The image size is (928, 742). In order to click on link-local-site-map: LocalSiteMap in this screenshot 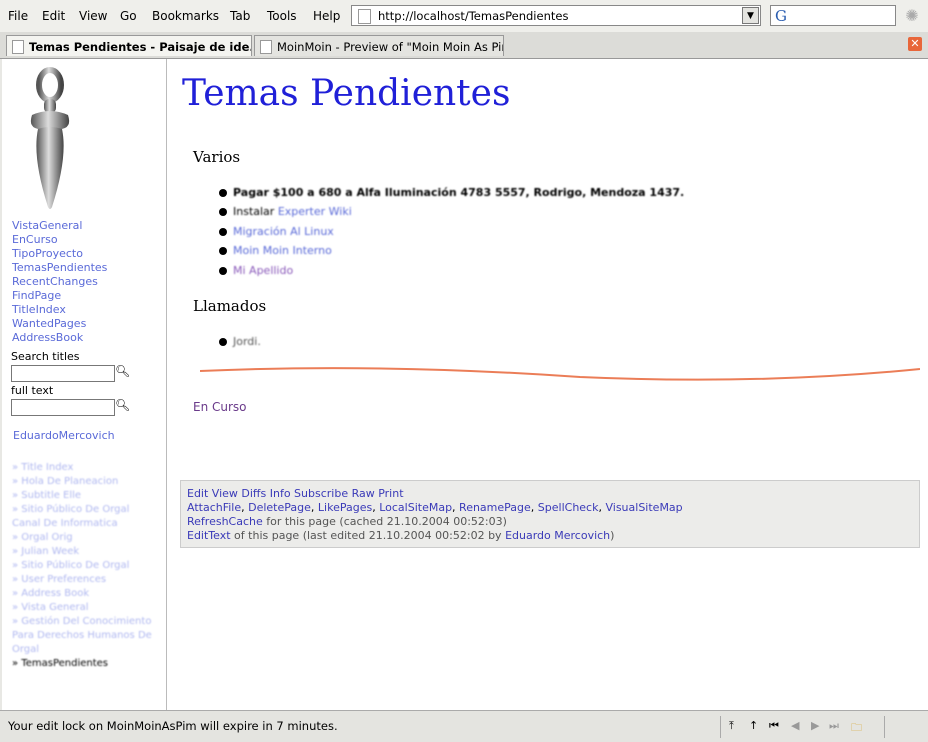, I will do `click(415, 507)`.